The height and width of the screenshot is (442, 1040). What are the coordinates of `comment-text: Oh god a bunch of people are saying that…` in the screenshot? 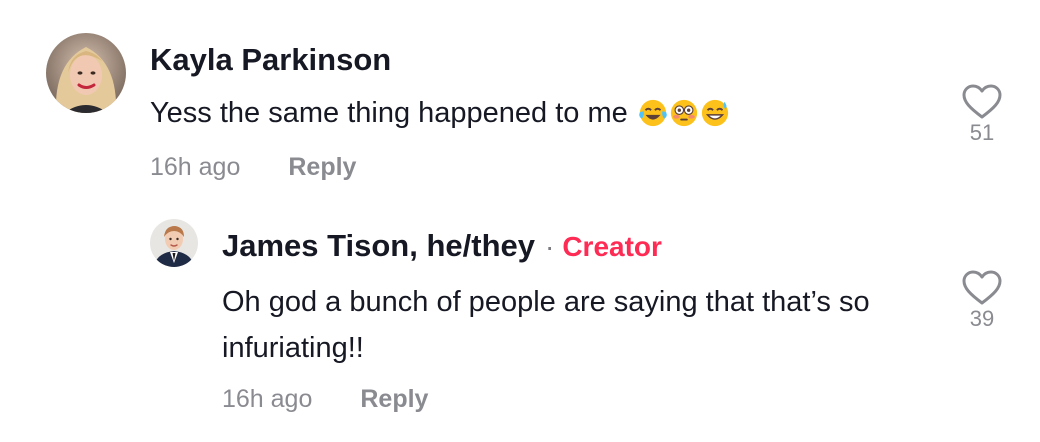 It's located at (546, 325).